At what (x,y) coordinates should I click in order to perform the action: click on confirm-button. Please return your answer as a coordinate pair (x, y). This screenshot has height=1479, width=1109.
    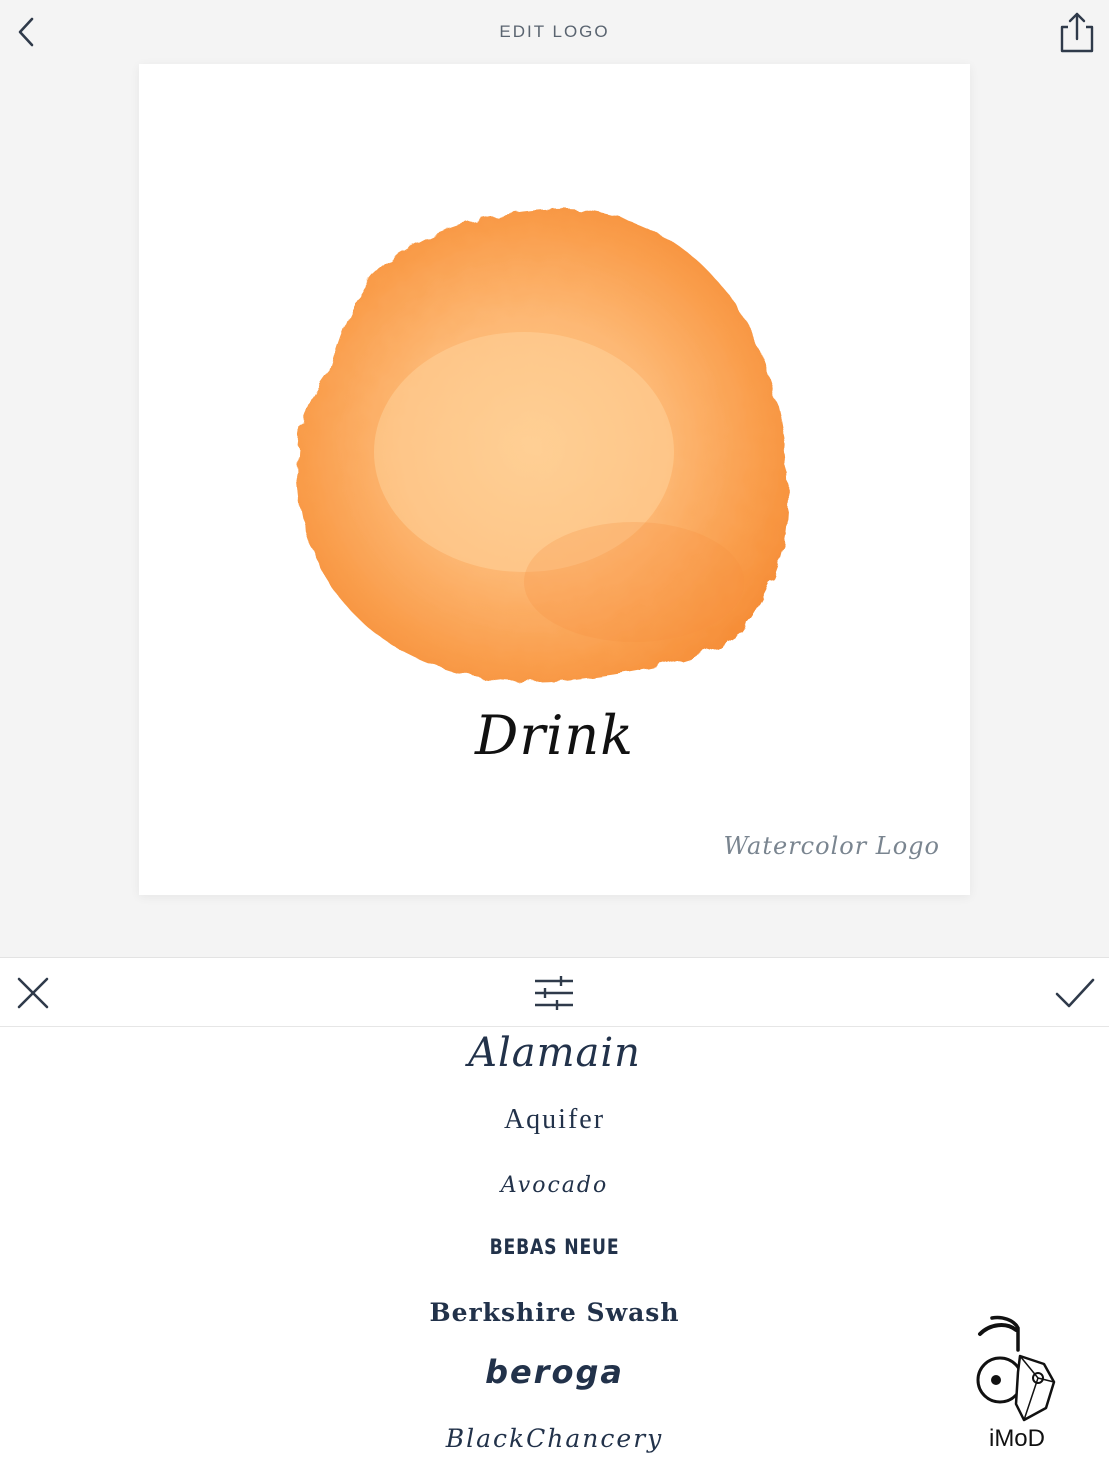
    Looking at the image, I should click on (1075, 993).